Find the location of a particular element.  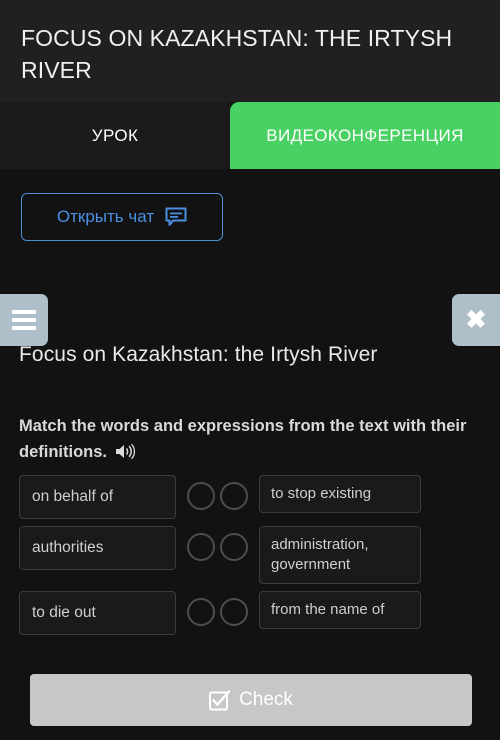

tab-lesson: УРОК is located at coordinates (115, 135).